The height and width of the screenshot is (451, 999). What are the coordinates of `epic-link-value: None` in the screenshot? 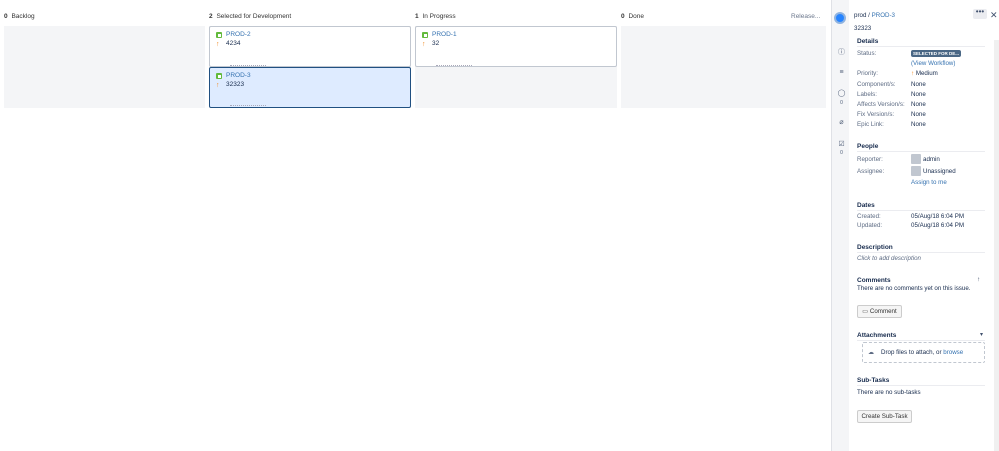 It's located at (918, 124).